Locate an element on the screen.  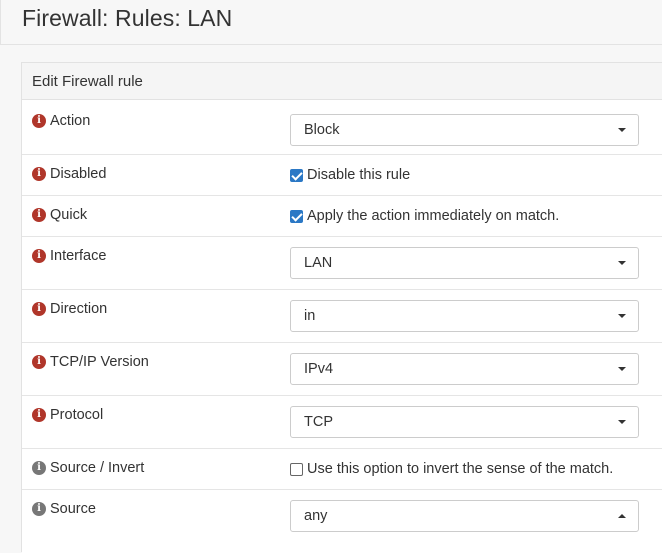
interface-label: Interface is located at coordinates (78, 256).